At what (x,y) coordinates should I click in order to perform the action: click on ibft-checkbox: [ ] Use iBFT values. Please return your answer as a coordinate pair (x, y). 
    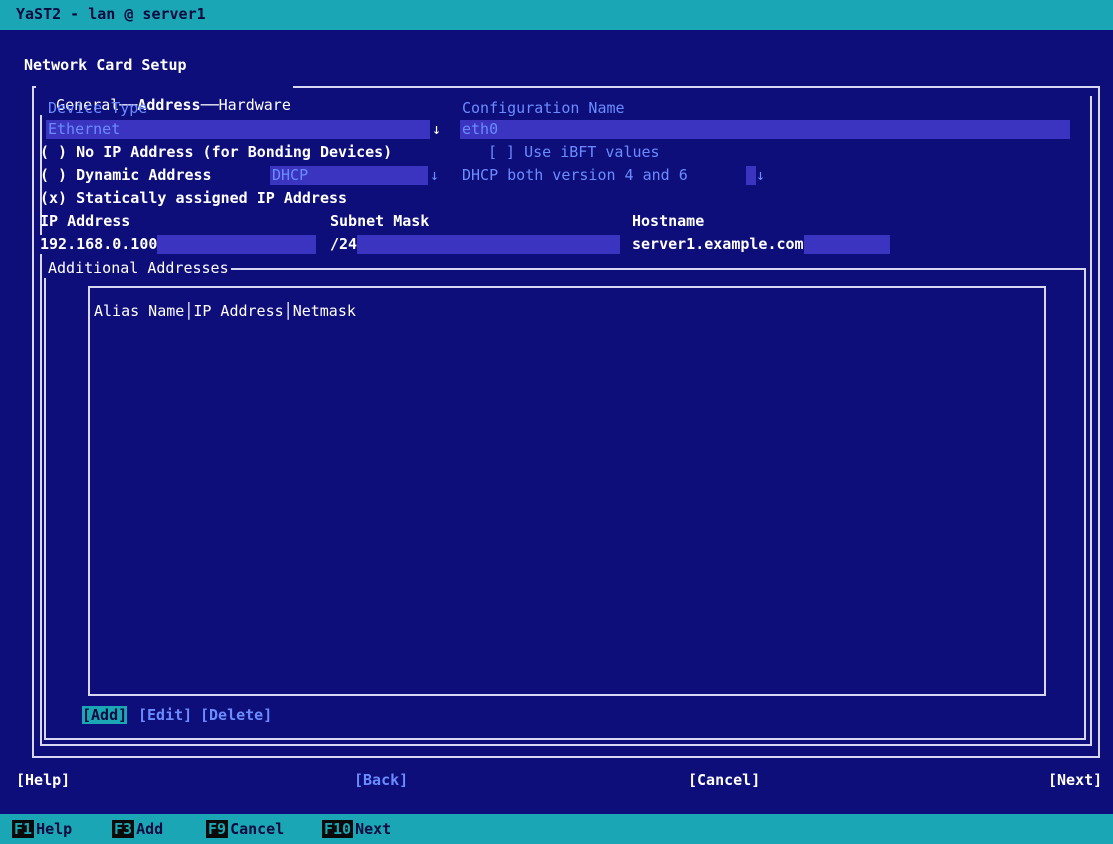
    Looking at the image, I should click on (574, 152).